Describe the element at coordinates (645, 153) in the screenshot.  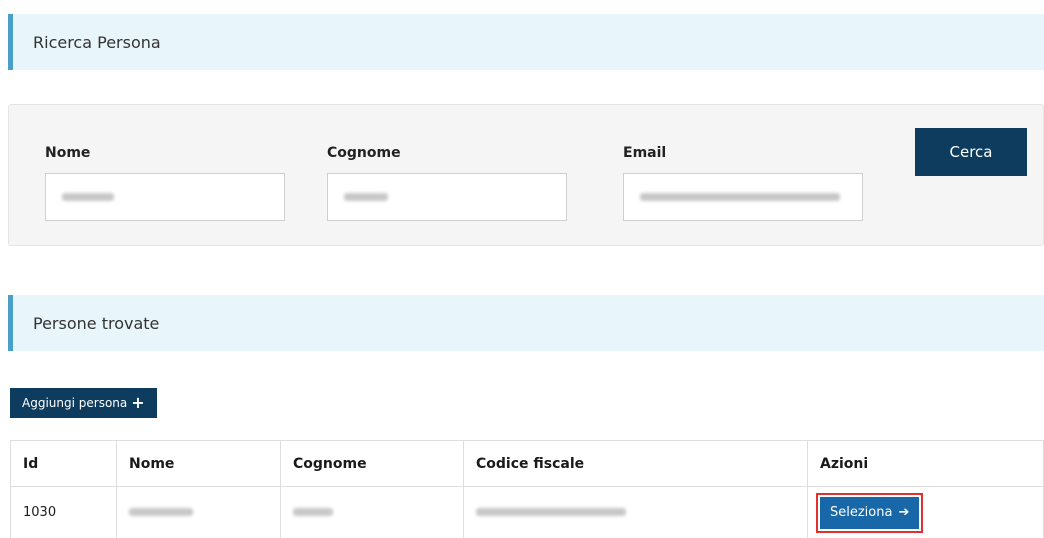
I see `email-label: Email` at that location.